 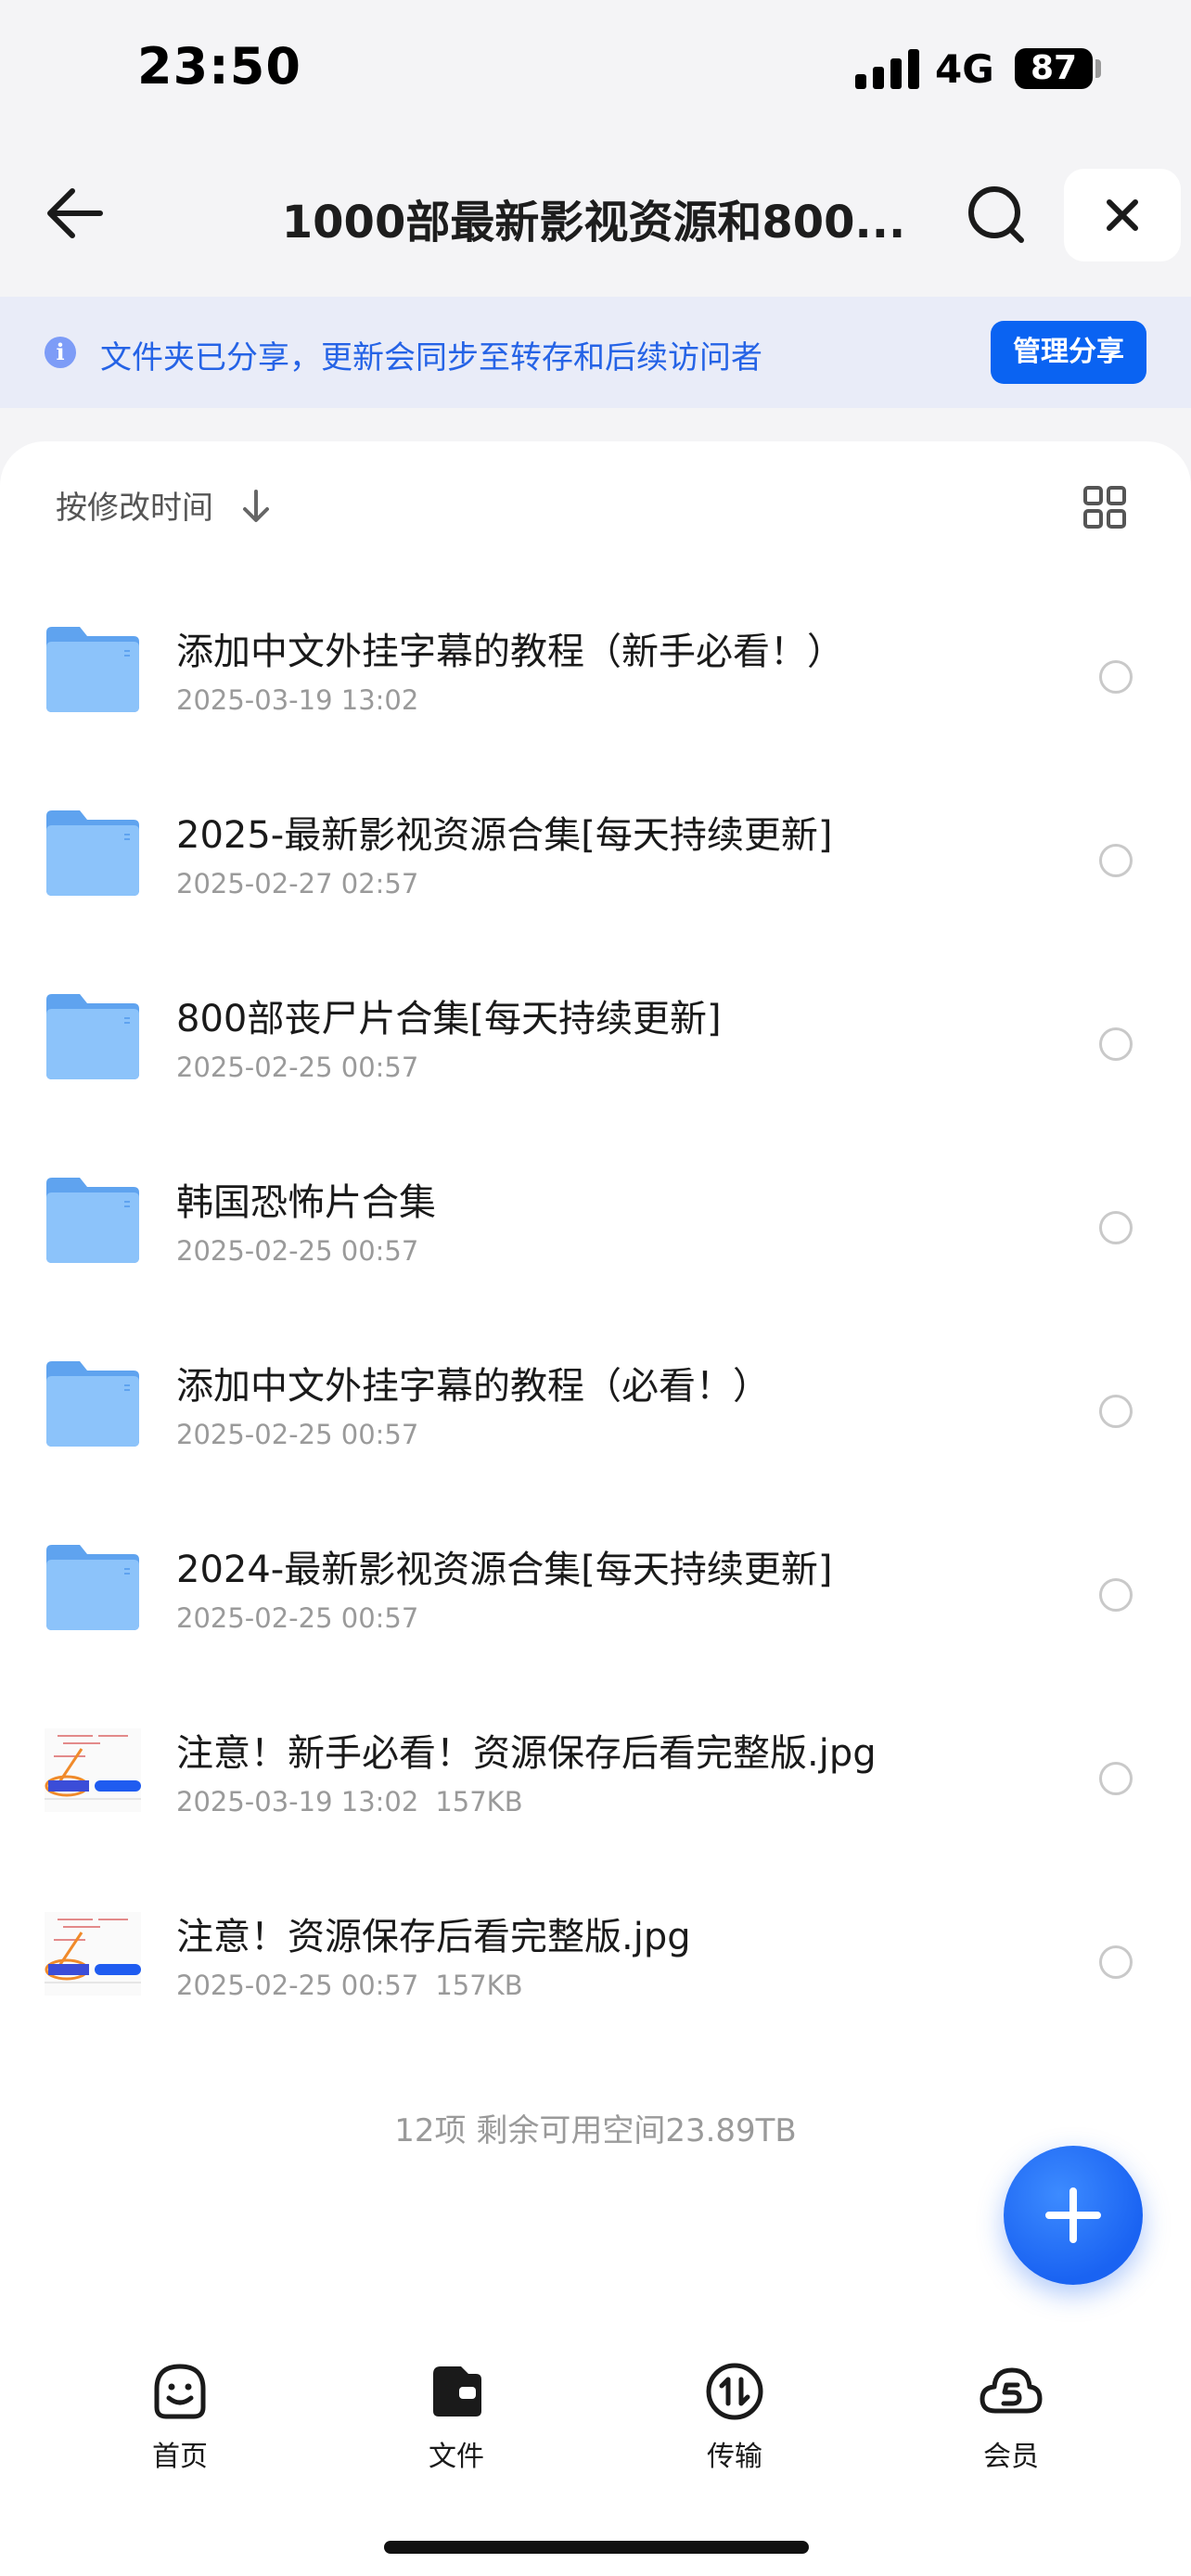 I want to click on file-meta: 2025-03-19 13:02 157KB, so click(x=349, y=1801).